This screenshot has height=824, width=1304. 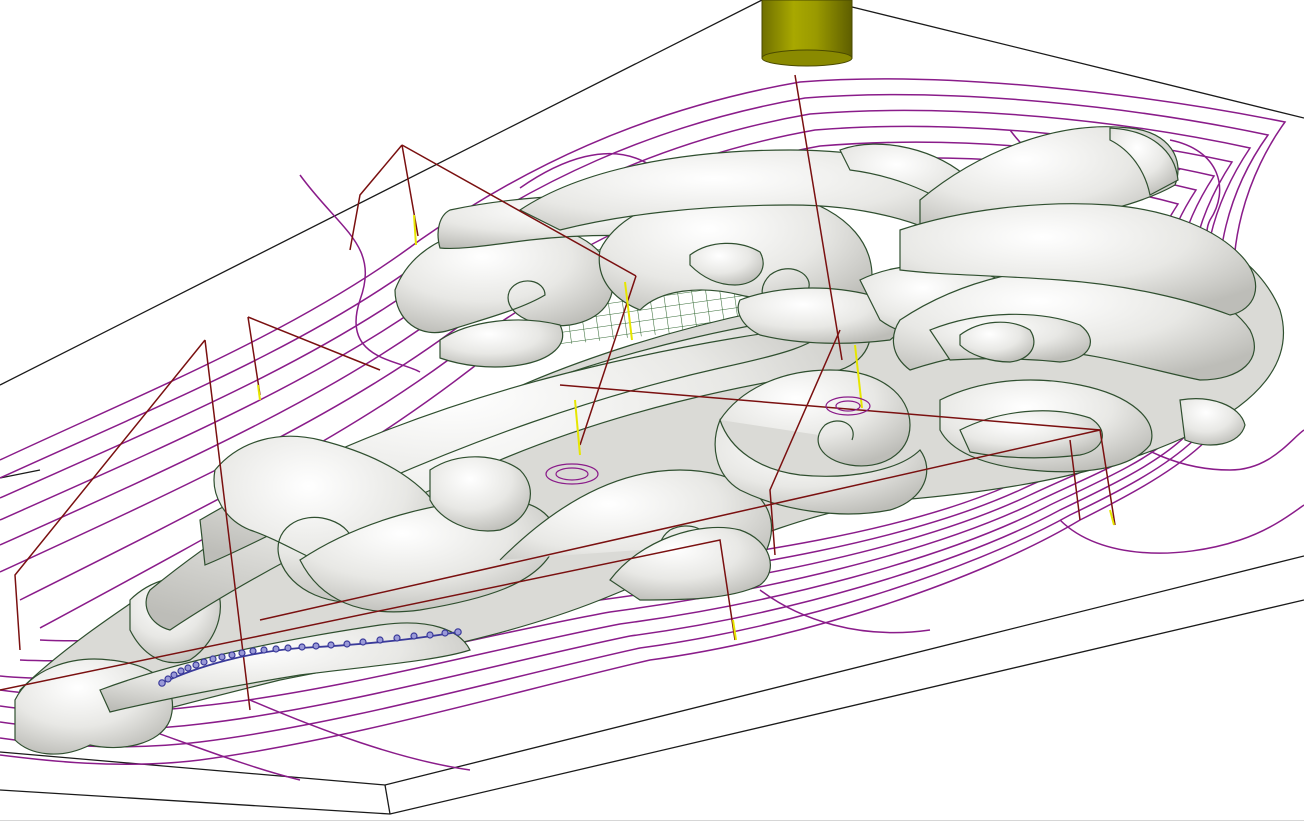 What do you see at coordinates (807, 33) in the screenshot?
I see `end-mill-cutter` at bounding box center [807, 33].